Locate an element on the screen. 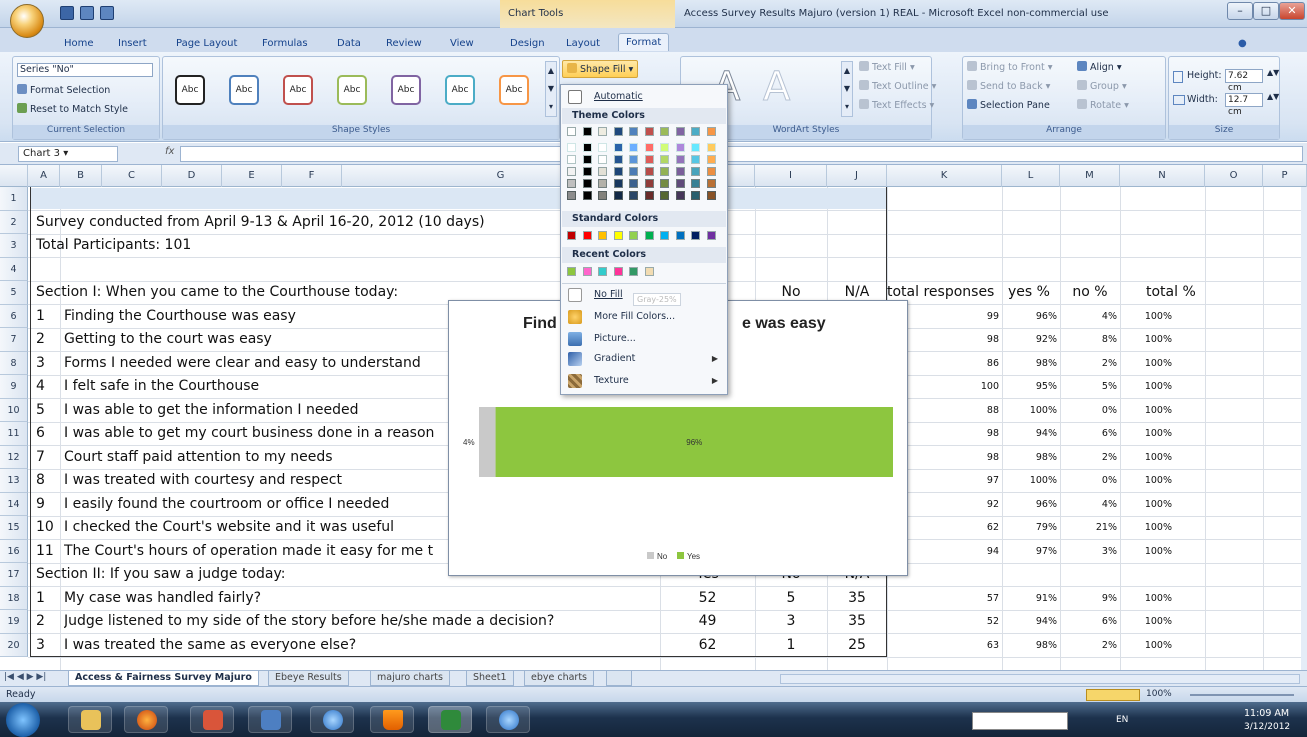 This screenshot has width=1307, height=737. tab-formulas: Formulas is located at coordinates (285, 43).